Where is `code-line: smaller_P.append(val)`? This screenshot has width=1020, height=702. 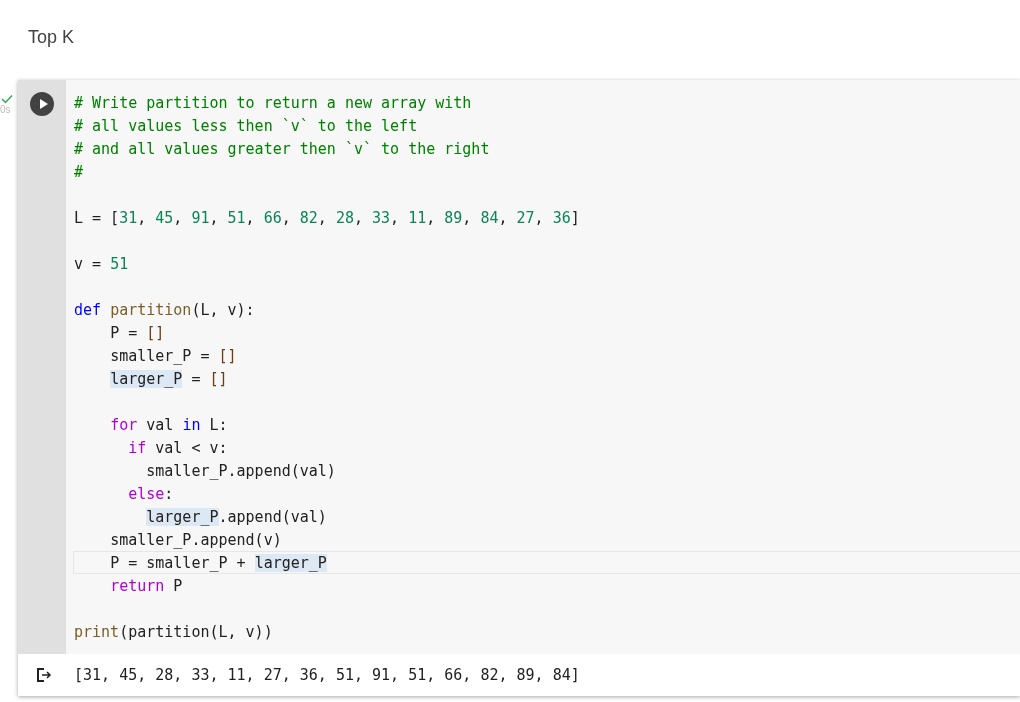 code-line: smaller_P.append(val) is located at coordinates (241, 471).